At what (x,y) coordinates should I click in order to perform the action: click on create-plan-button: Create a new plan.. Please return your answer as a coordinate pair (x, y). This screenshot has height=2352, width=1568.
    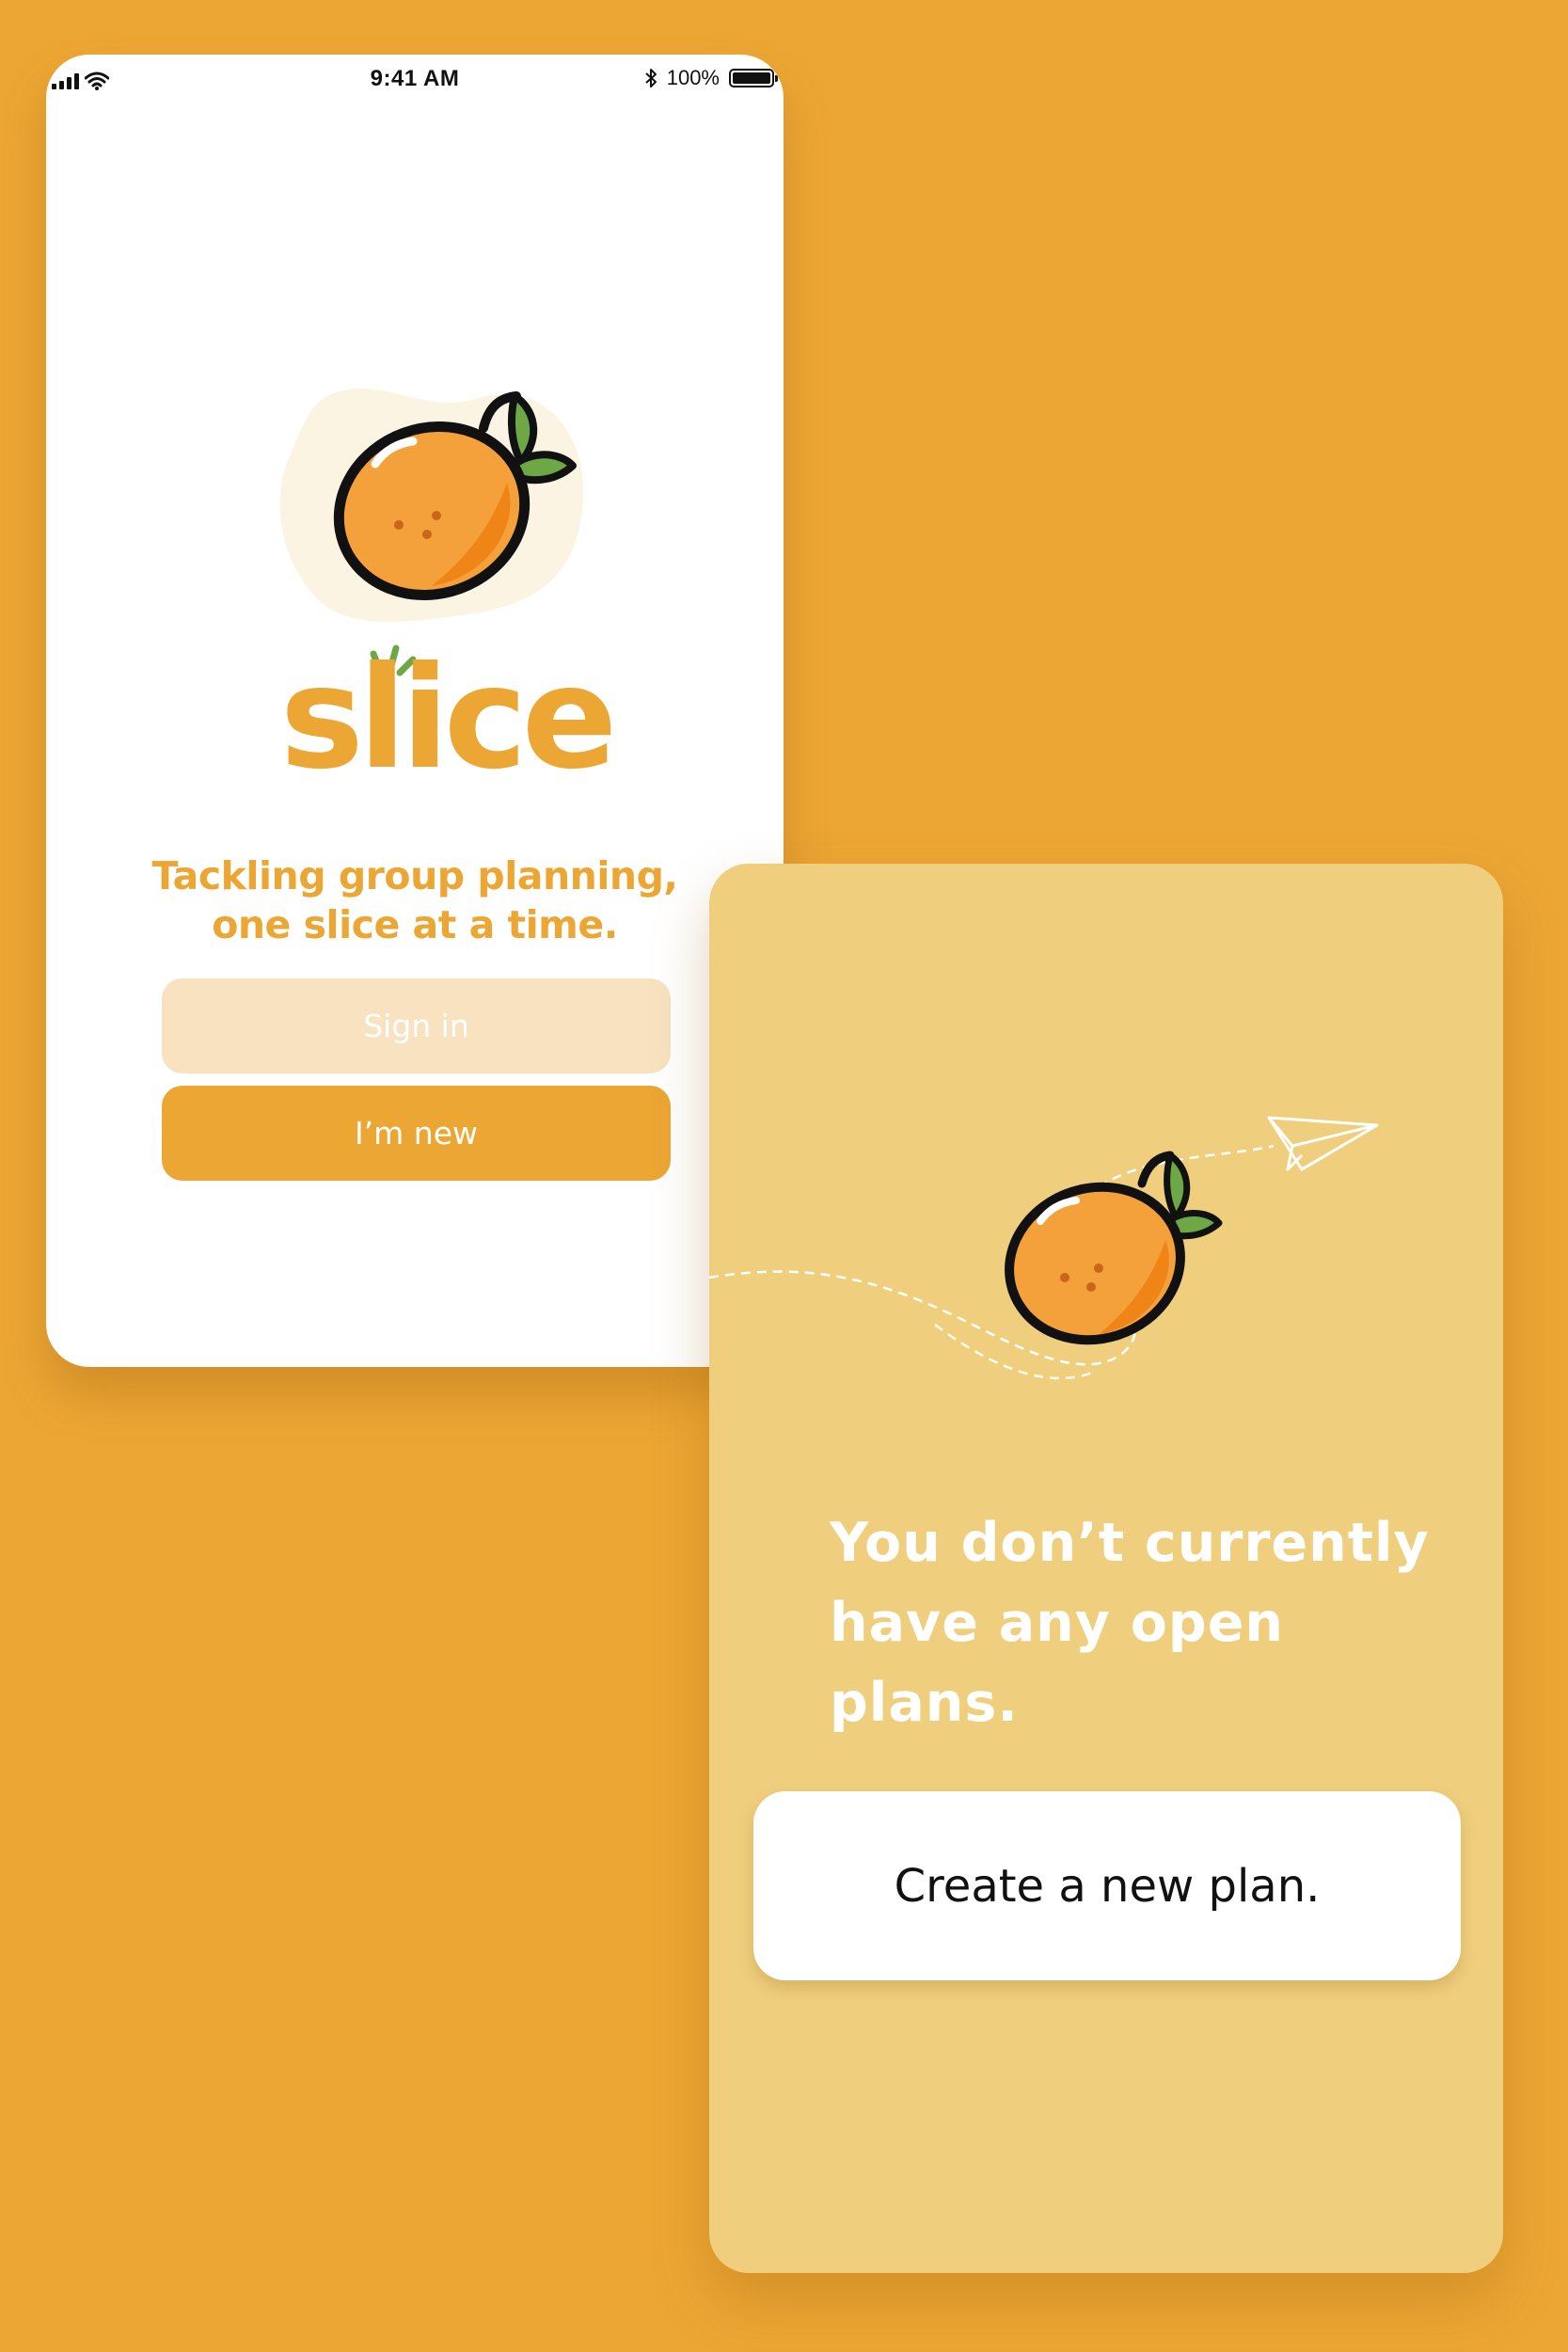
    Looking at the image, I should click on (1107, 1885).